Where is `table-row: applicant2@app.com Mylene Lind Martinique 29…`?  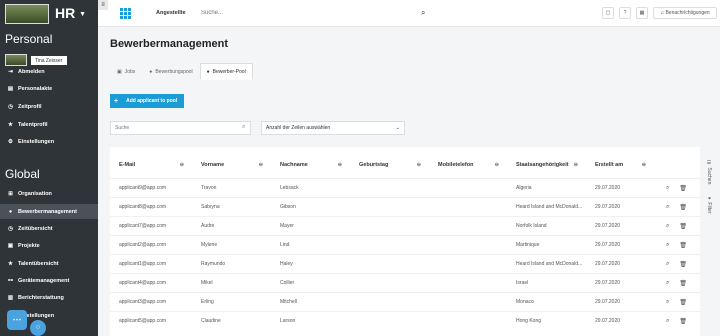 table-row: applicant2@app.com Mylene Lind Martinique 29… is located at coordinates (405, 244).